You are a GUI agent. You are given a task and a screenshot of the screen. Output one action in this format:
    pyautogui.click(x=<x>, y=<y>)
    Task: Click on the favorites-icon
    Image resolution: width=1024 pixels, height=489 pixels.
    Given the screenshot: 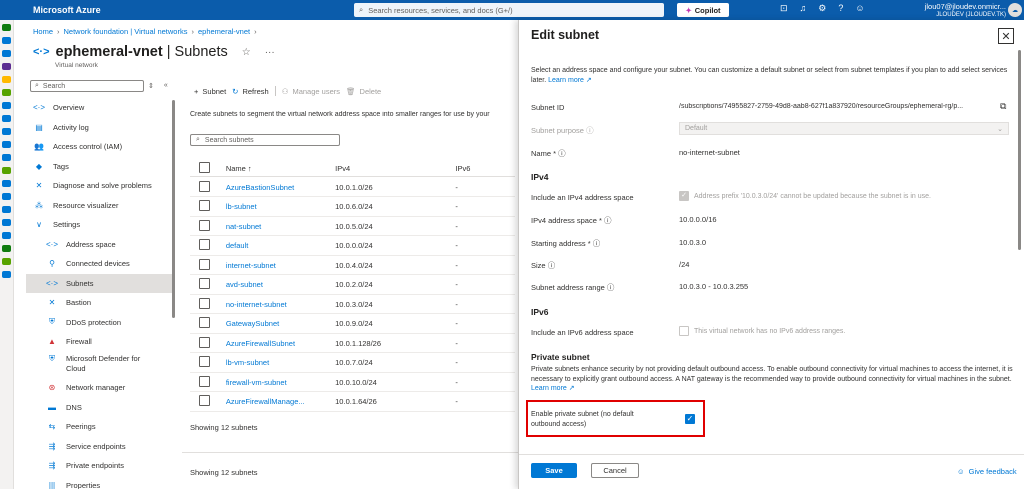 What is the action you would take?
    pyautogui.click(x=6, y=79)
    